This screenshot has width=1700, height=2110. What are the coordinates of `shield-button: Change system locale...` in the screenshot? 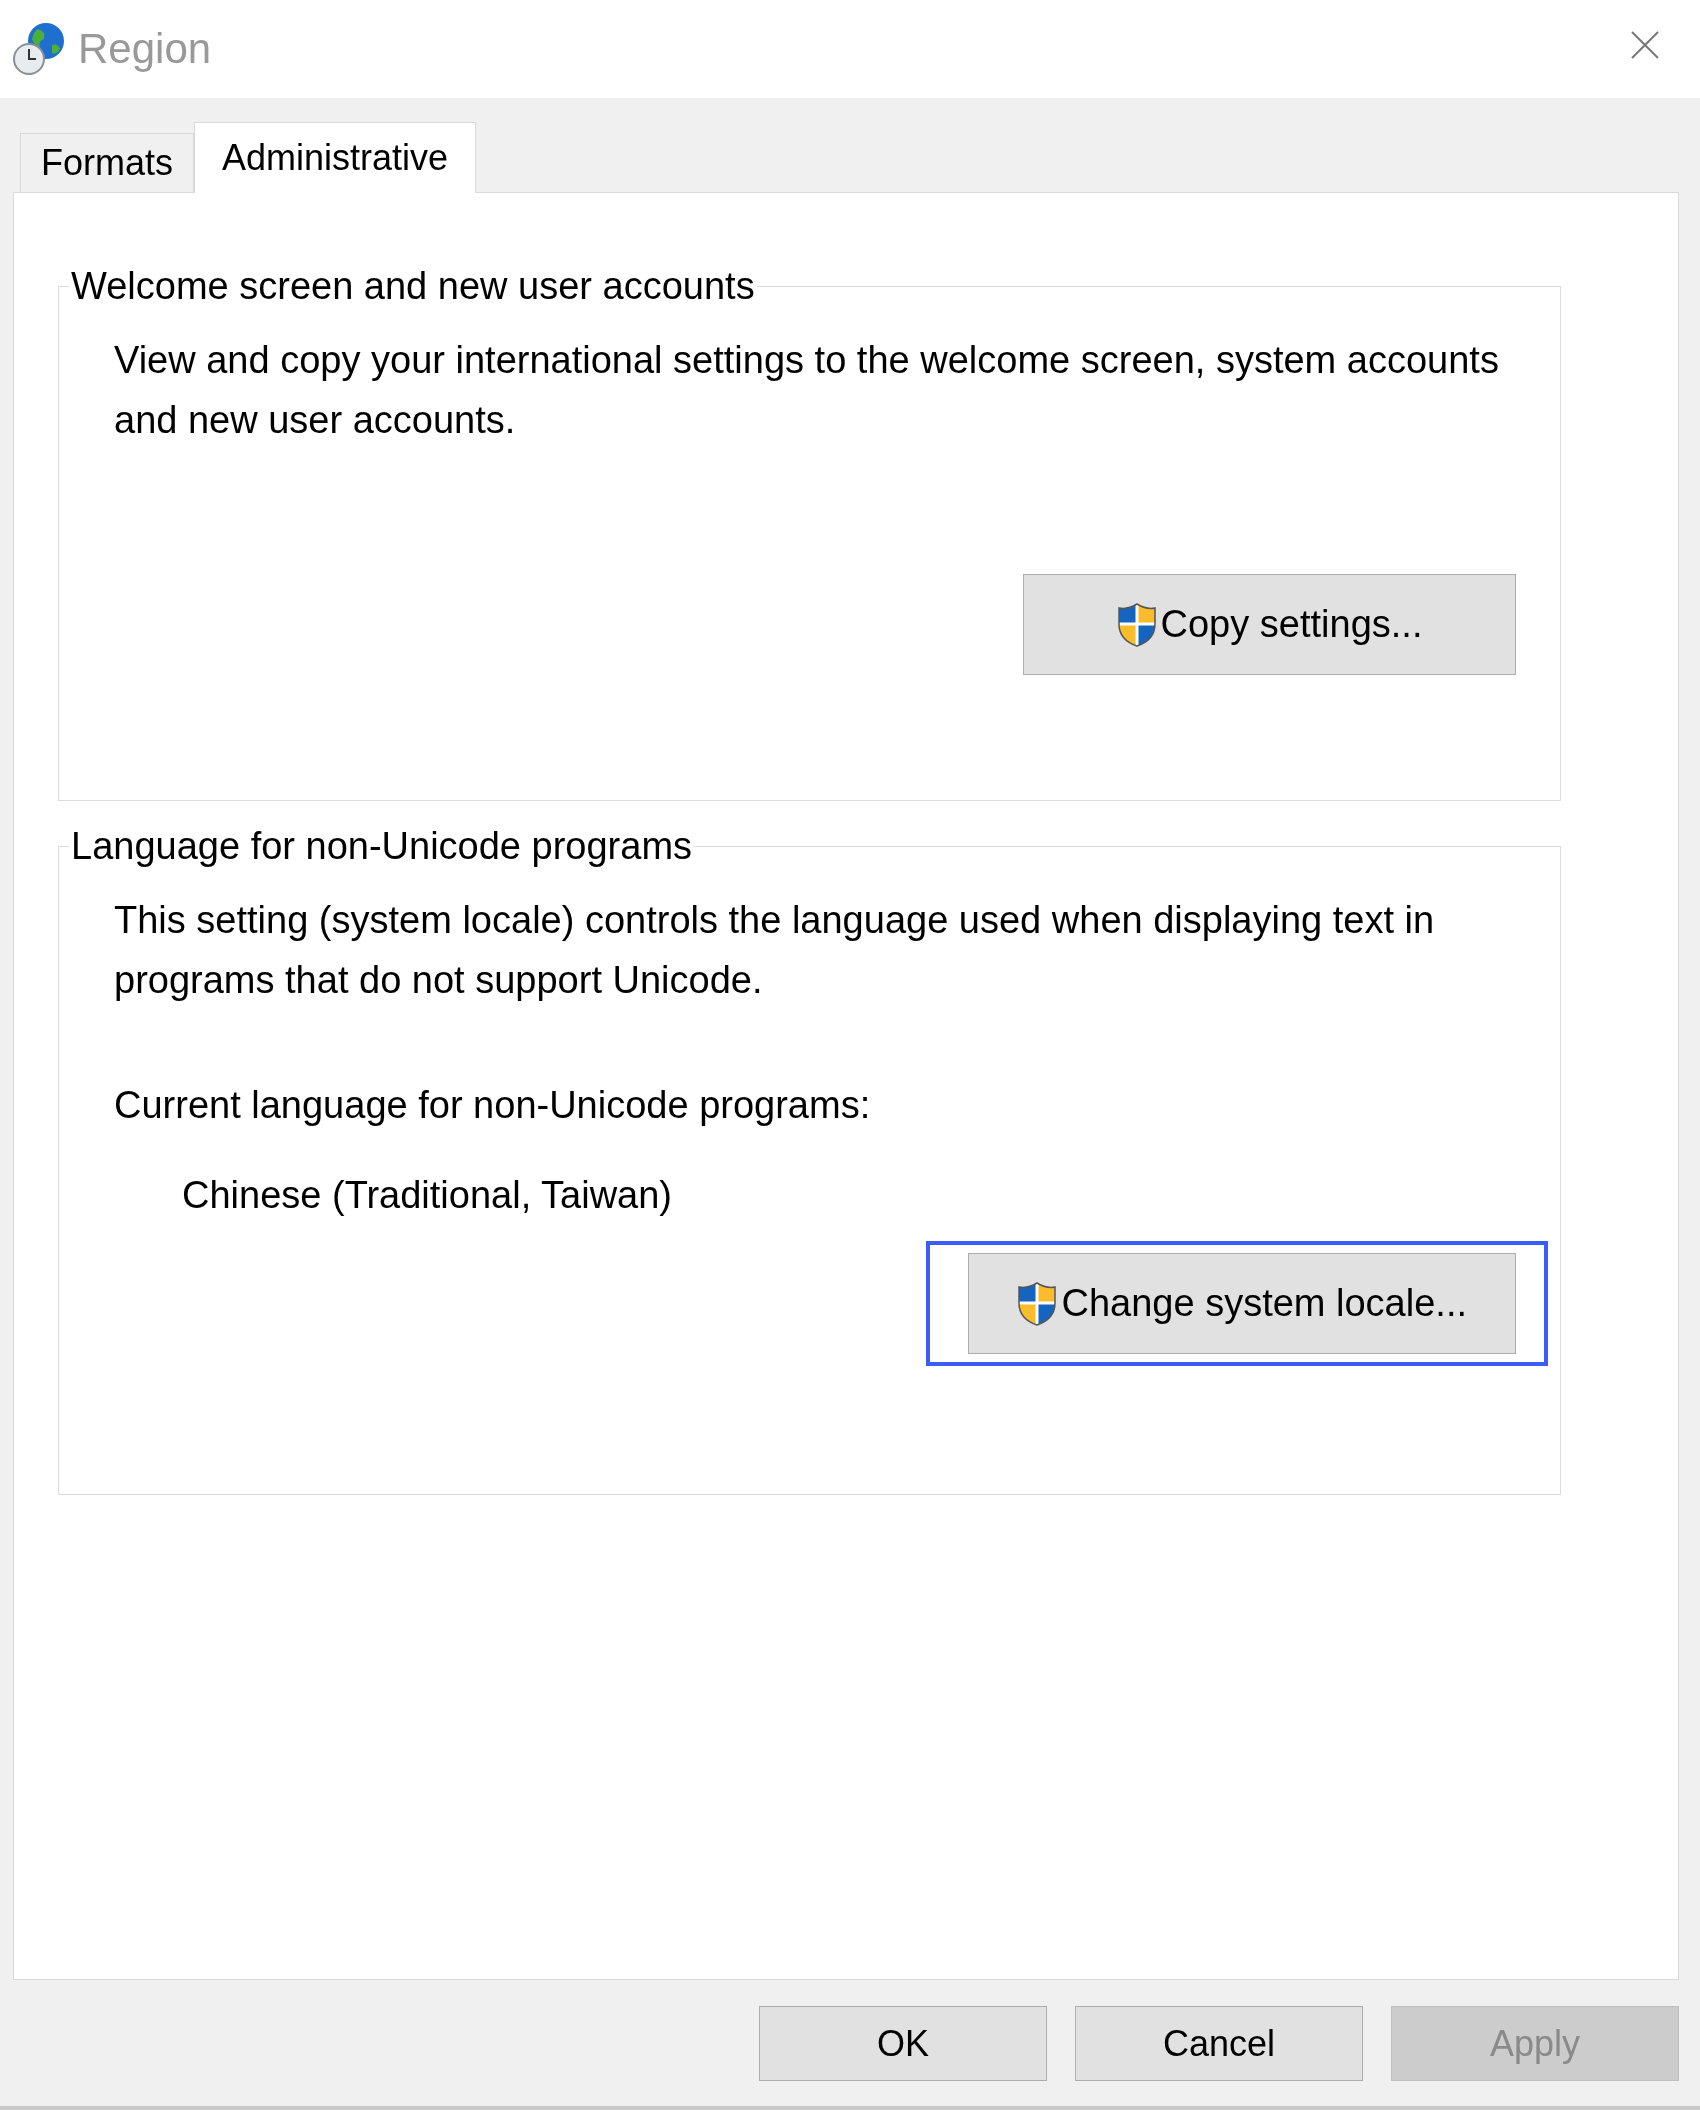 It's located at (1242, 1303).